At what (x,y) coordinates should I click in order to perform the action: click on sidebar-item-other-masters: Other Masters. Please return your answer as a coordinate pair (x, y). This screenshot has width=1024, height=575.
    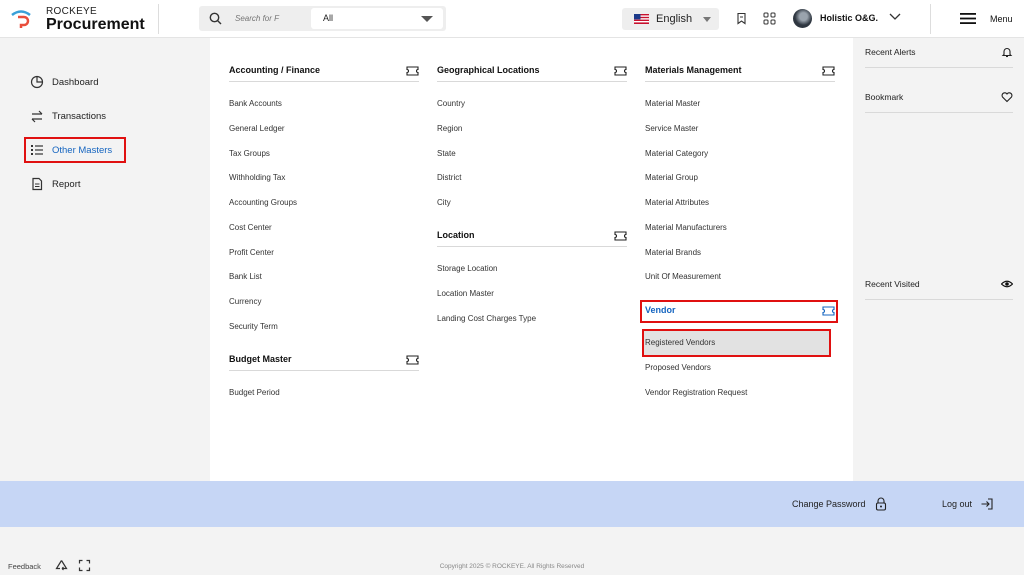
    Looking at the image, I should click on (68, 150).